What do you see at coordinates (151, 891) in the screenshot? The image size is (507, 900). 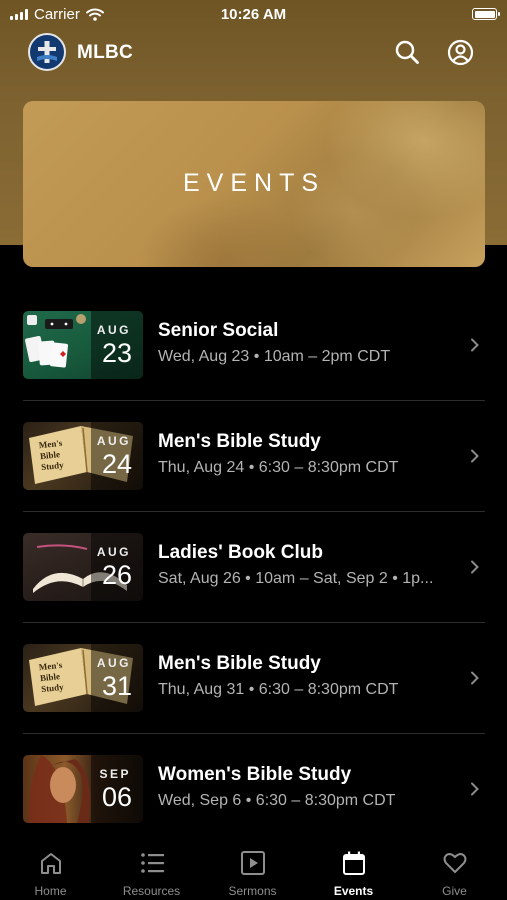 I see `tab-label: Resources` at bounding box center [151, 891].